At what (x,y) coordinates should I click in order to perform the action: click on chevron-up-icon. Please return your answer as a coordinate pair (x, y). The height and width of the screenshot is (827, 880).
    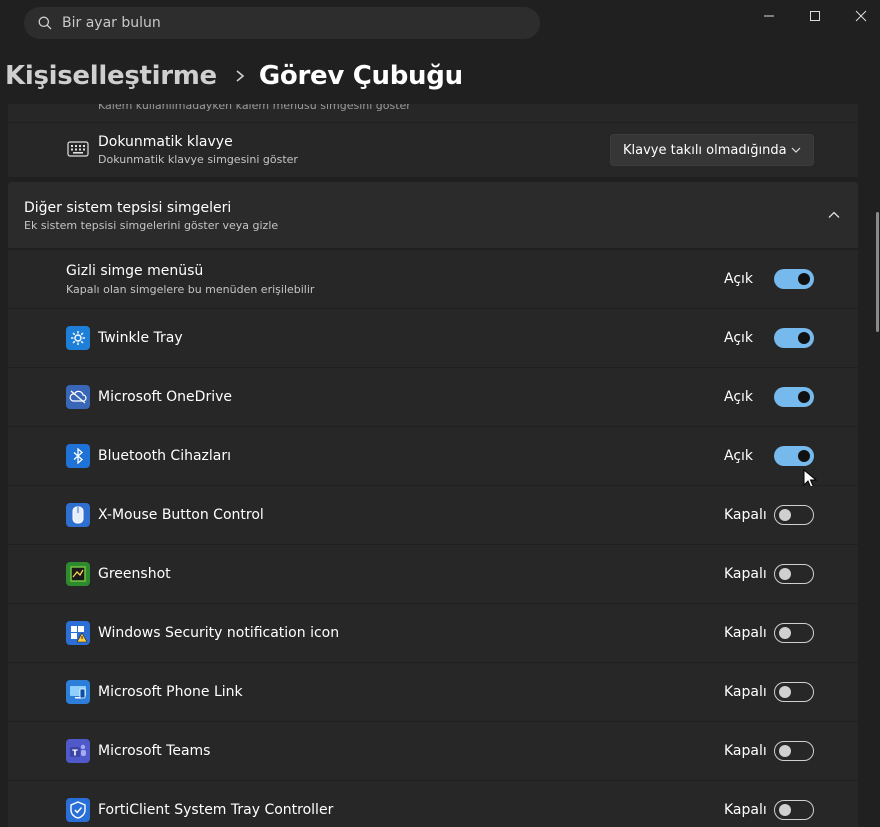
    Looking at the image, I should click on (834, 215).